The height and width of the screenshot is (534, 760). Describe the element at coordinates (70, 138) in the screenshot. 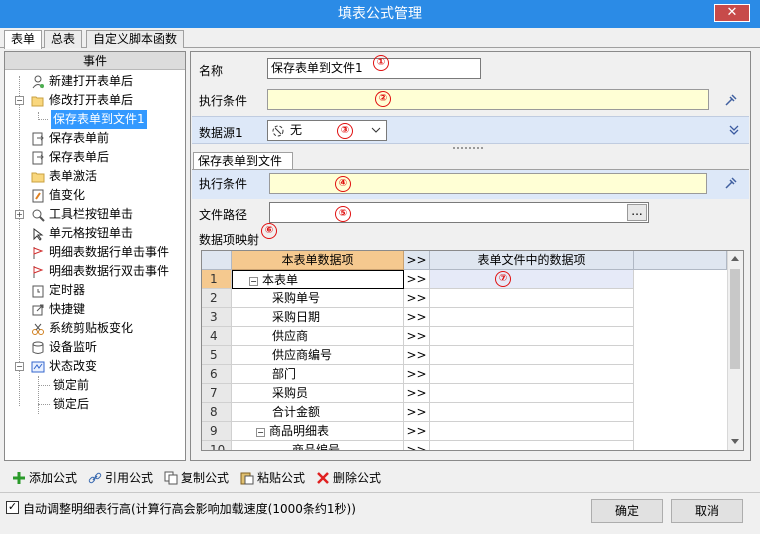

I see `tree-item-before-save: 保存表单前` at that location.